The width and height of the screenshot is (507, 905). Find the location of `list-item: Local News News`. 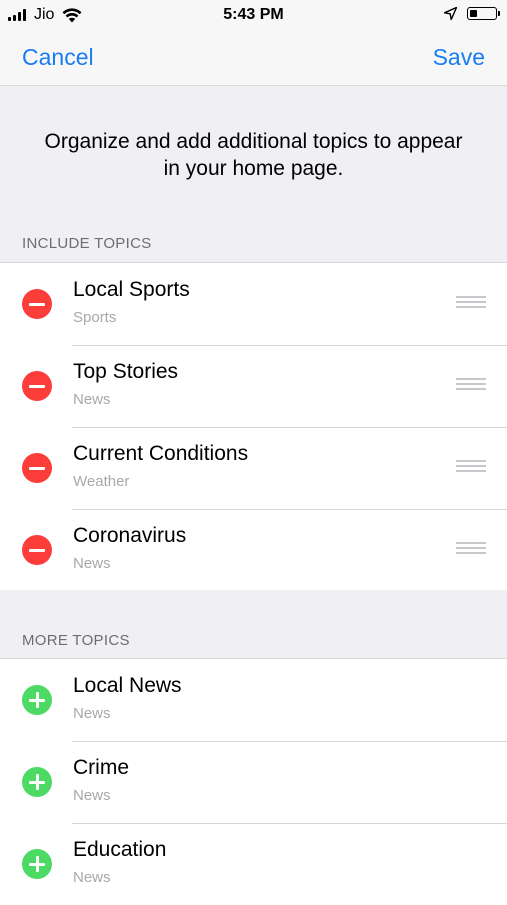

list-item: Local News News is located at coordinates (253, 700).